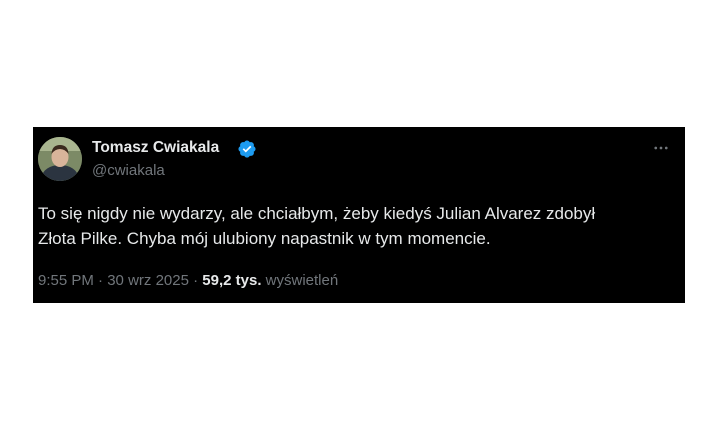 The height and width of the screenshot is (429, 718). Describe the element at coordinates (155, 148) in the screenshot. I see `author-name: Tomasz Cwiakala` at that location.